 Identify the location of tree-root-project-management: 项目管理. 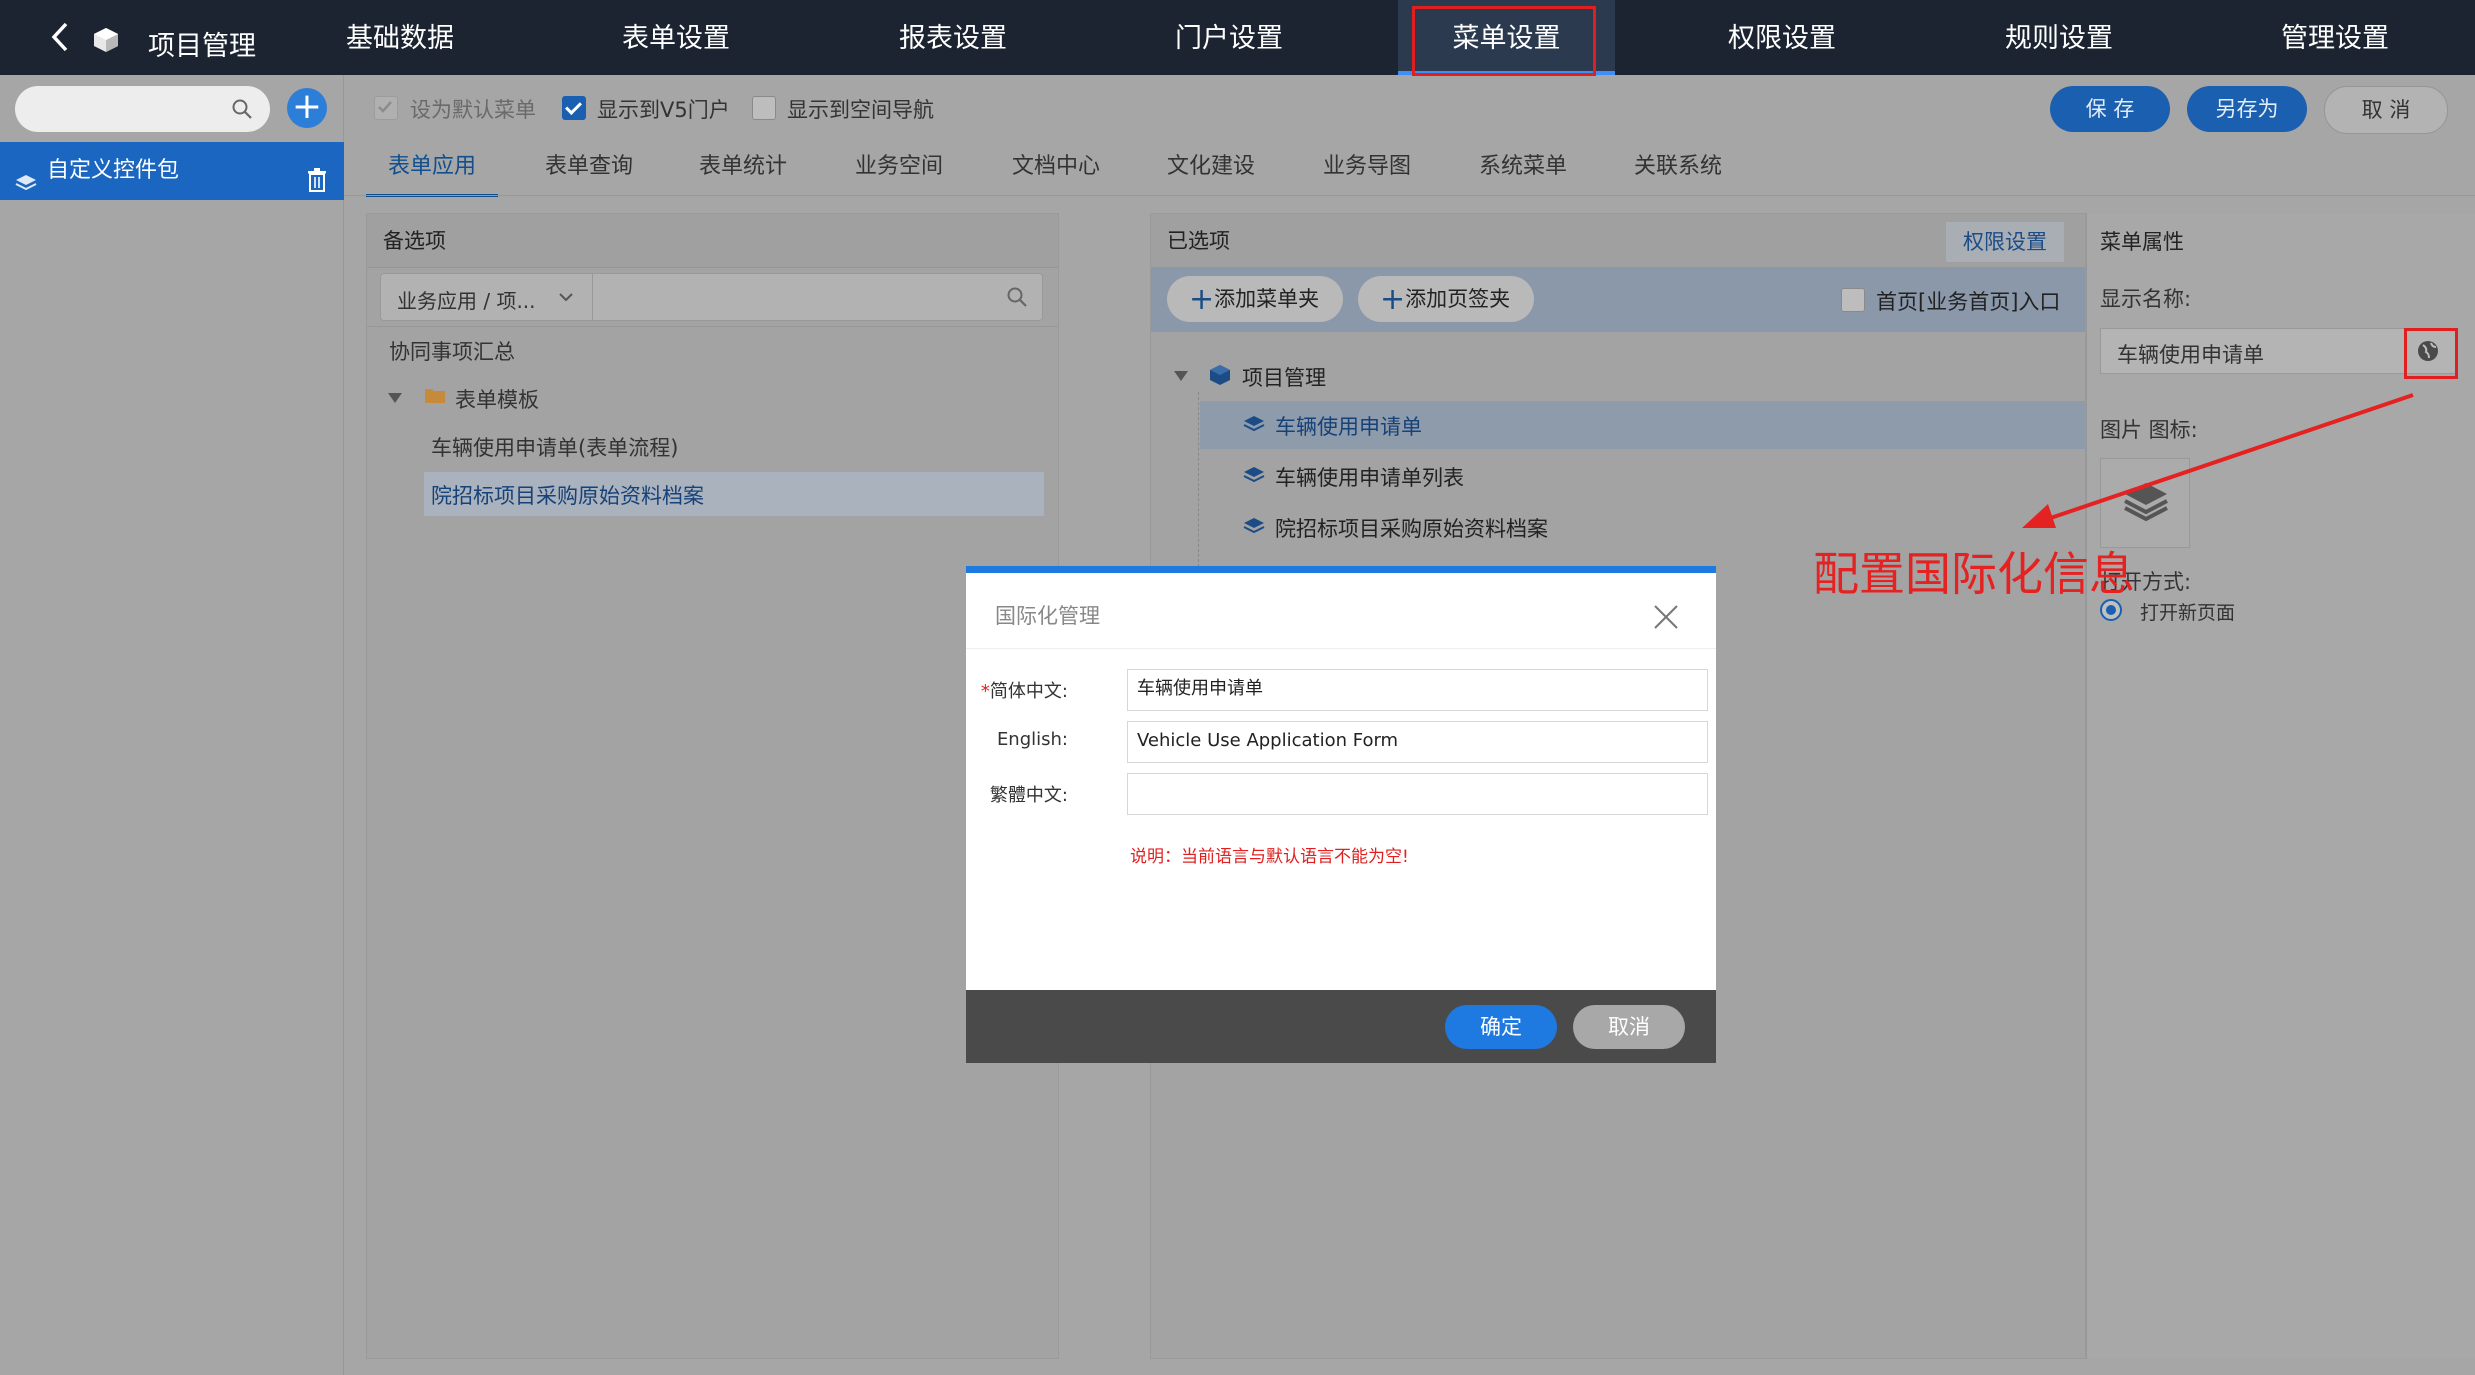
(1284, 377).